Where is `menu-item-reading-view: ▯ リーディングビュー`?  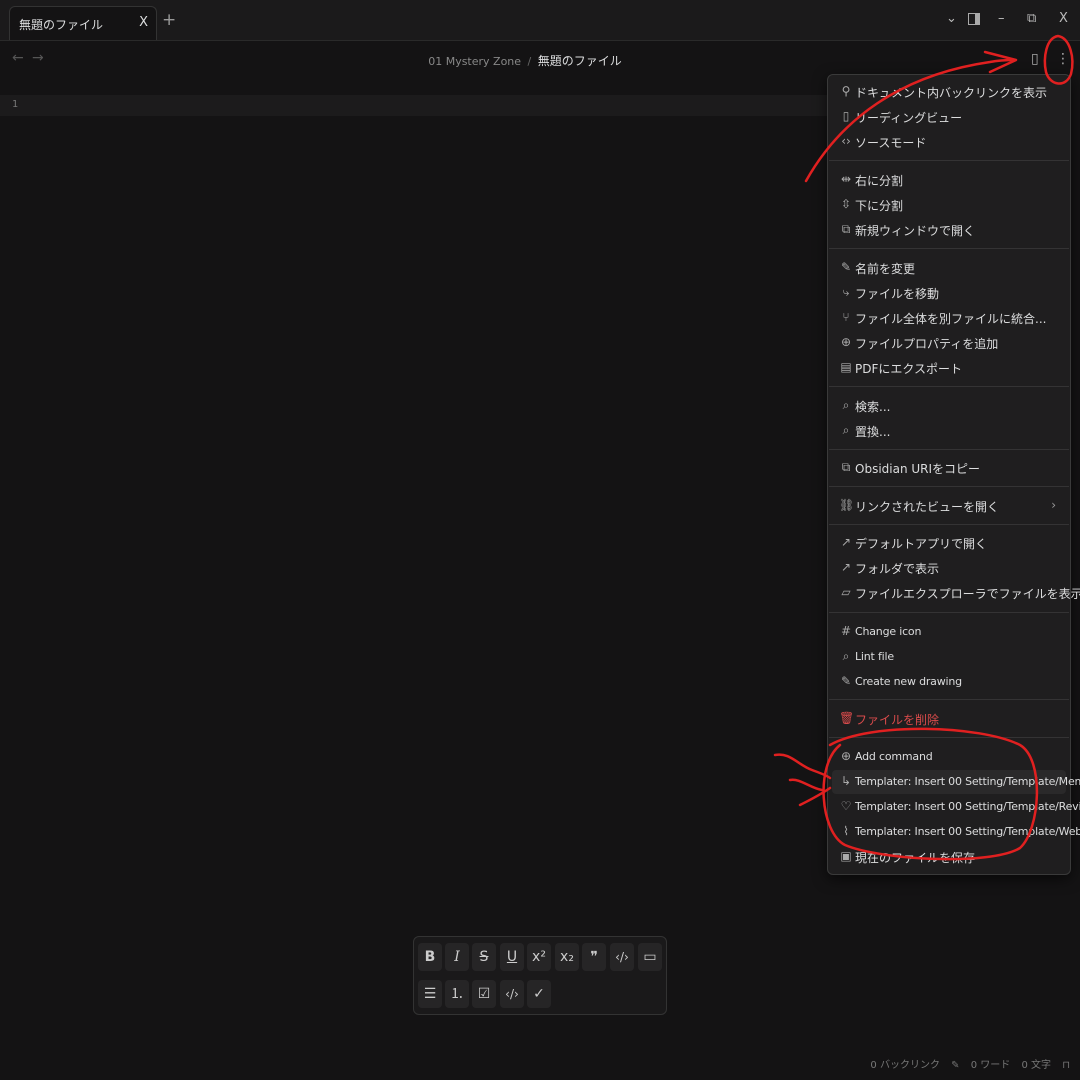
menu-item-reading-view: ▯ リーディングビュー is located at coordinates (949, 117).